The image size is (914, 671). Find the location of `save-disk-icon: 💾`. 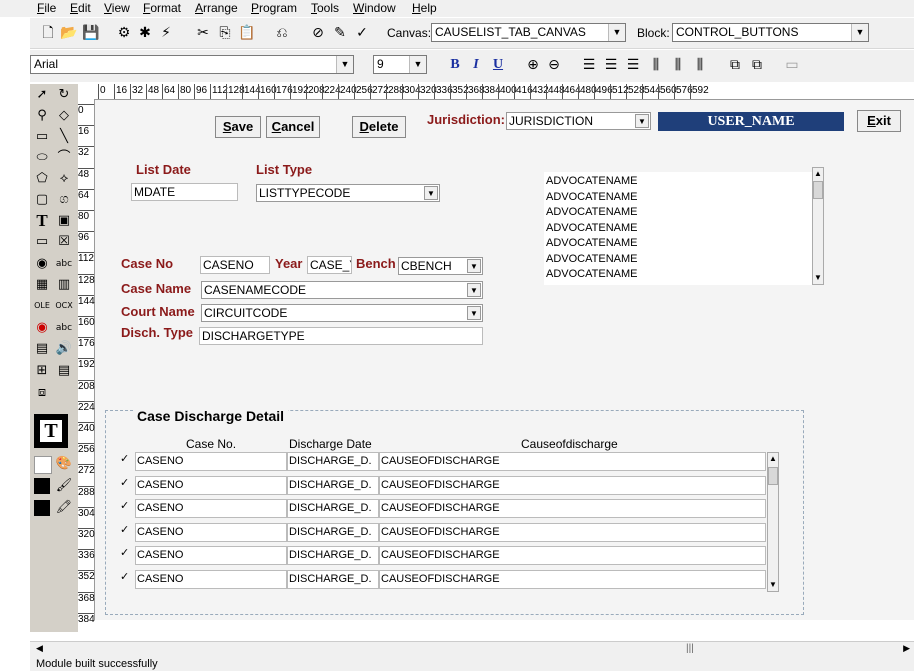

save-disk-icon: 💾 is located at coordinates (91, 33).